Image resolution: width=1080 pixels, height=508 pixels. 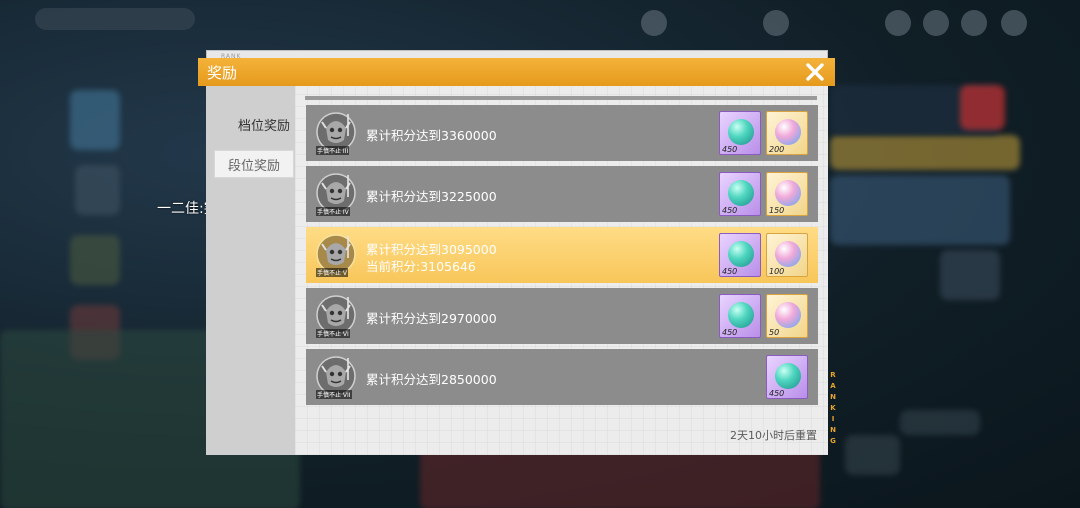 What do you see at coordinates (222, 73) in the screenshot?
I see `dialog-title: 奖励` at bounding box center [222, 73].